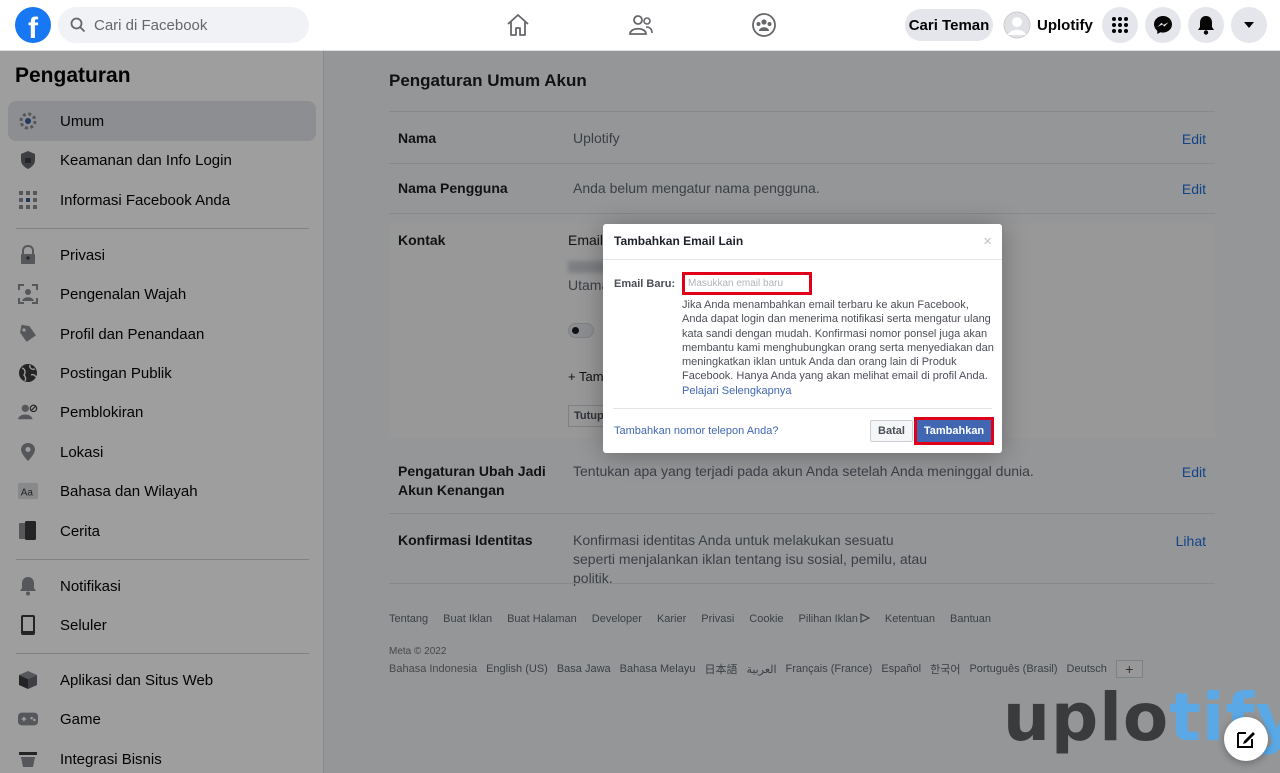 This screenshot has width=1280, height=773. I want to click on home-icon, so click(518, 25).